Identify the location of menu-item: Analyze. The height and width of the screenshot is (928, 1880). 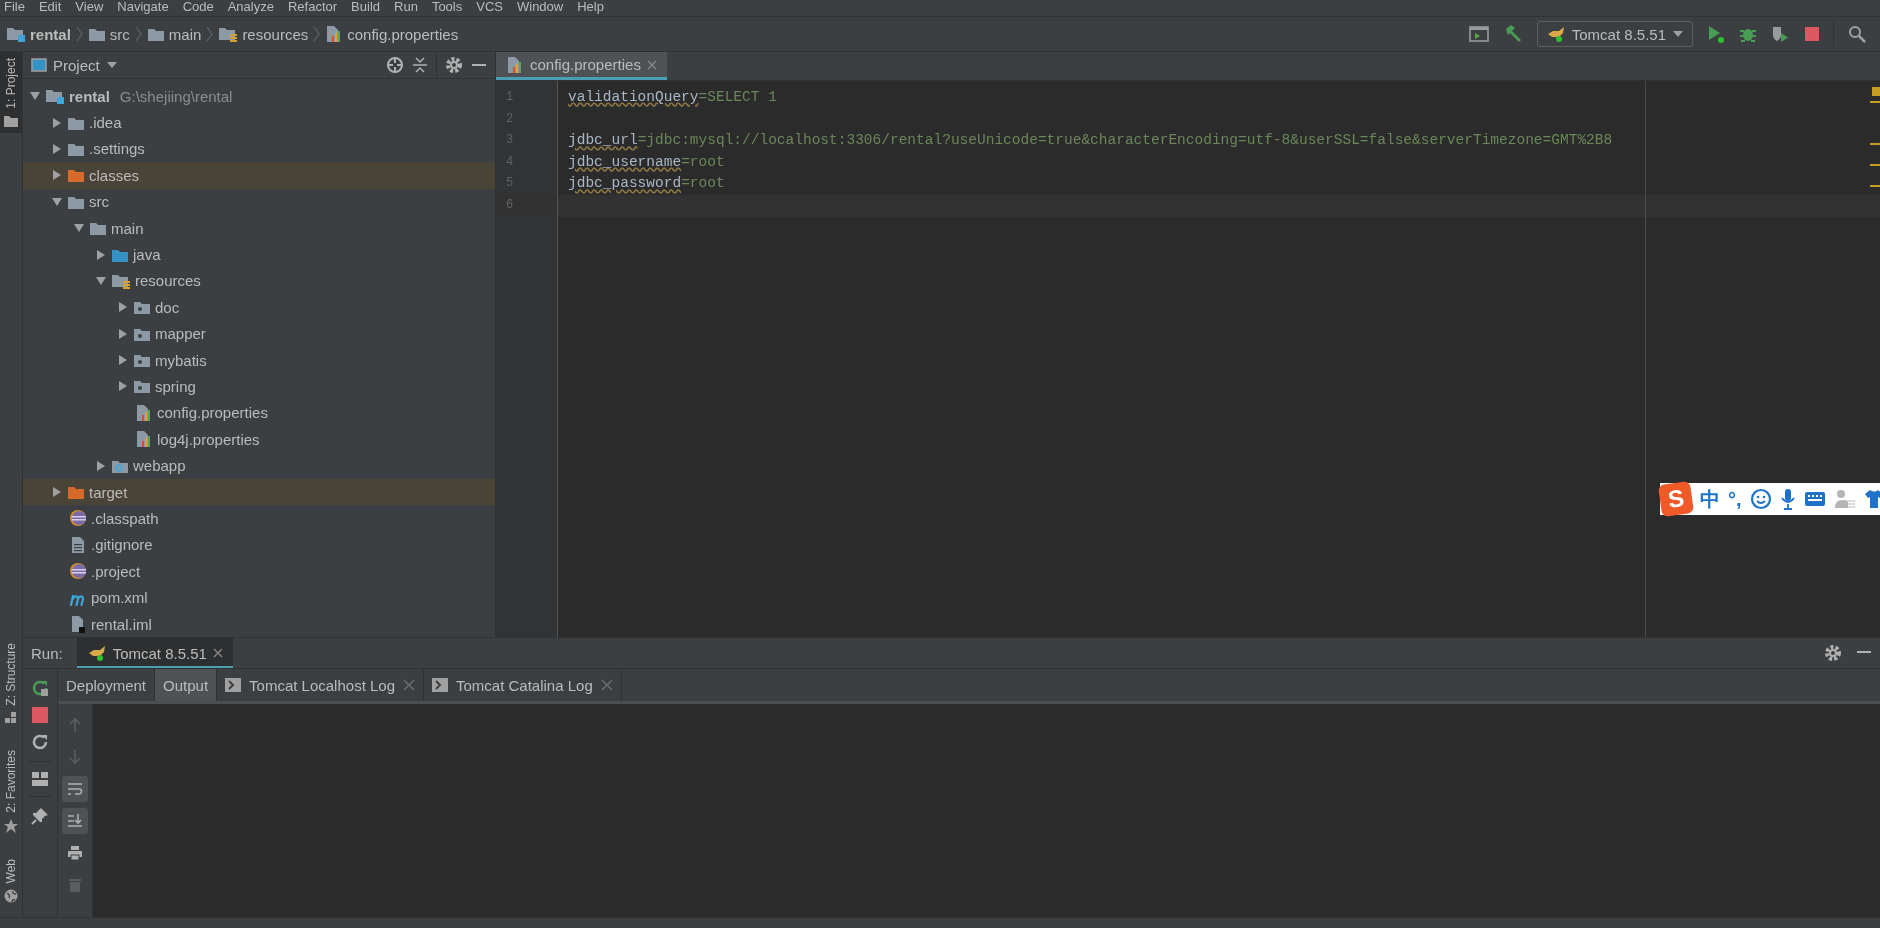
(250, 7).